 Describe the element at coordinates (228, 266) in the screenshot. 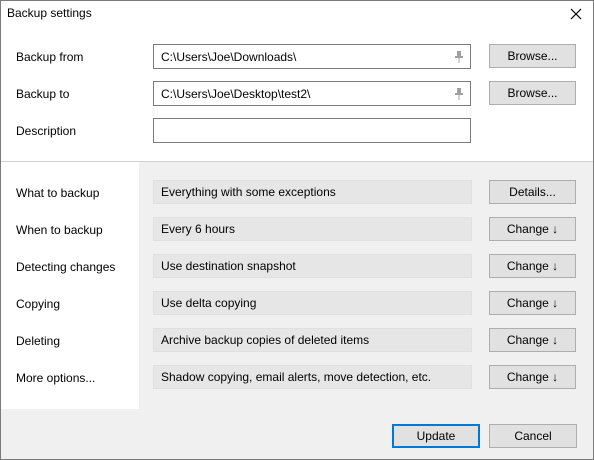

I see `detecting-changes-text: Use destination snapshot` at that location.